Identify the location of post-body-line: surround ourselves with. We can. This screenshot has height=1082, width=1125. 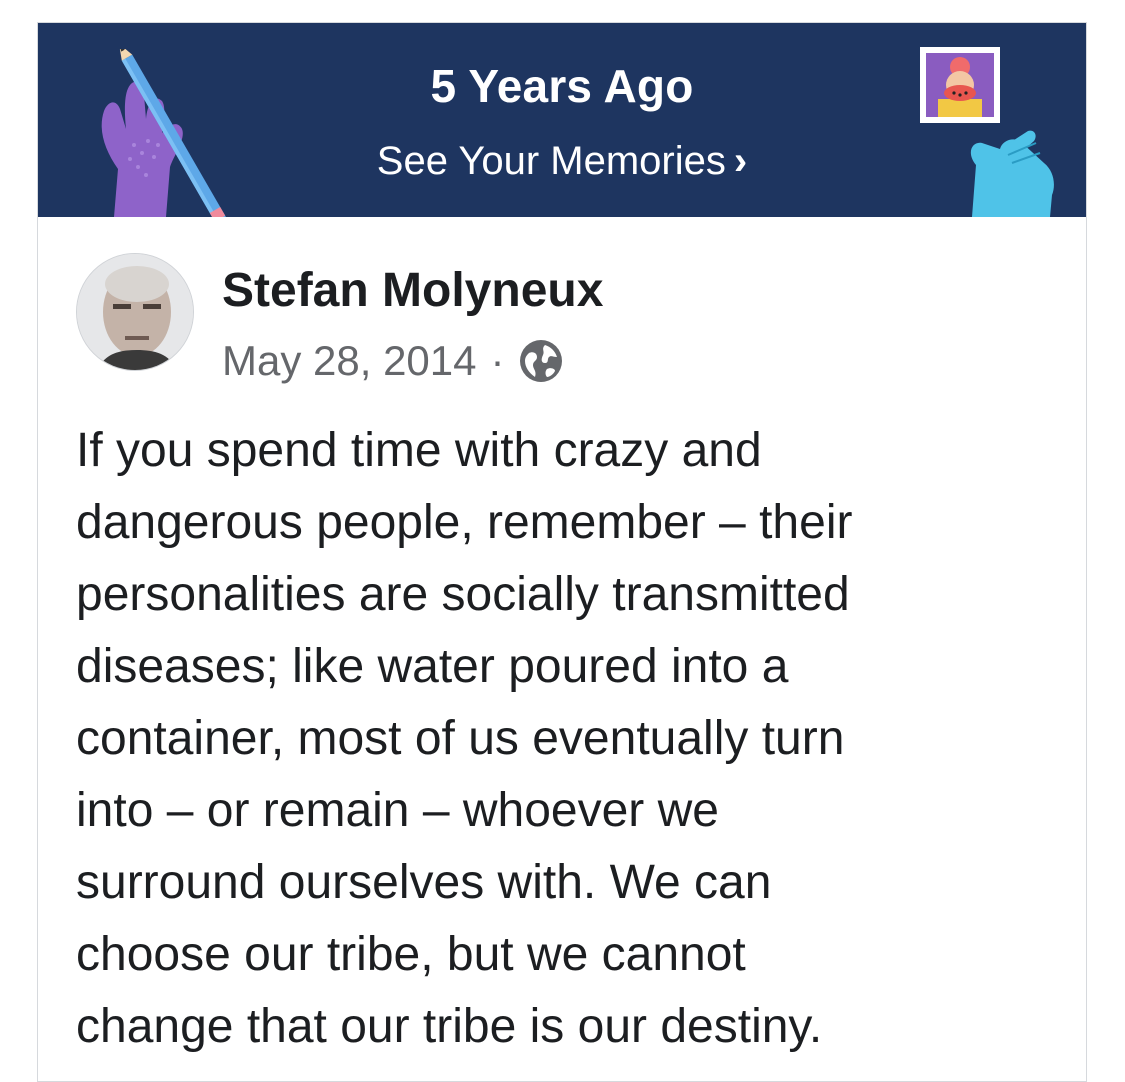
(424, 882).